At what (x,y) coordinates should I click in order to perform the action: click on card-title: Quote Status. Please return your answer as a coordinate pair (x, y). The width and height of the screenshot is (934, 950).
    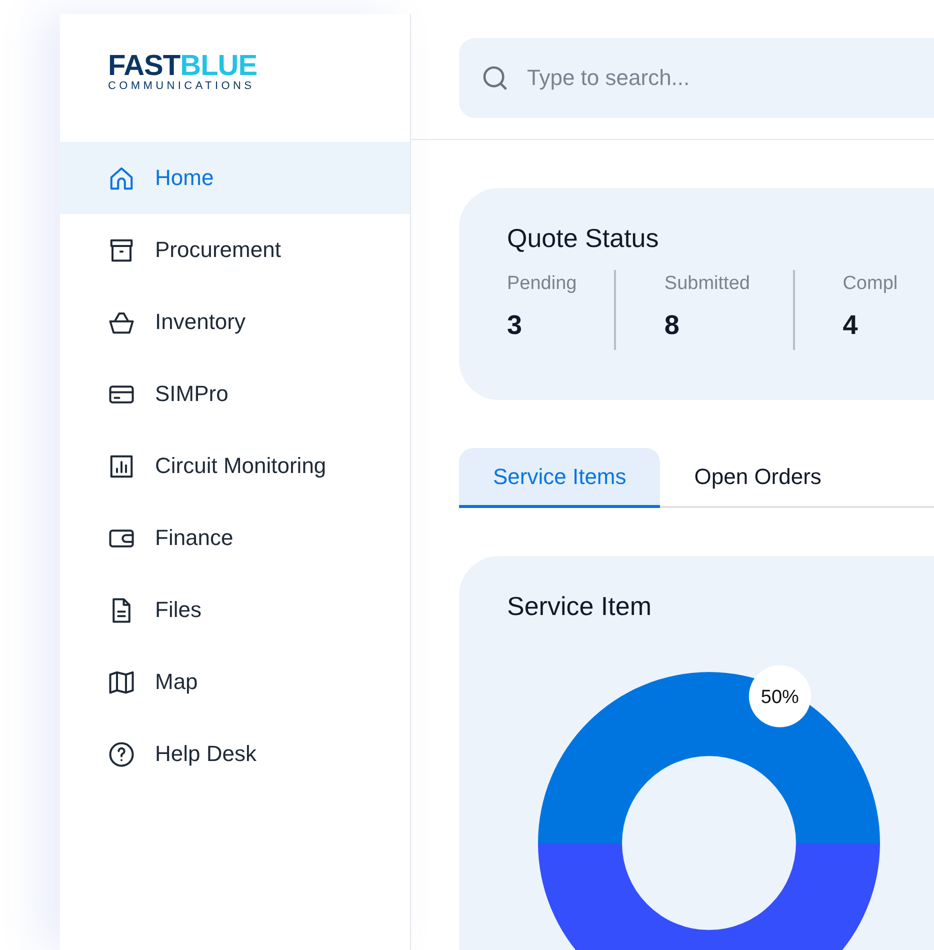
    Looking at the image, I should click on (583, 238).